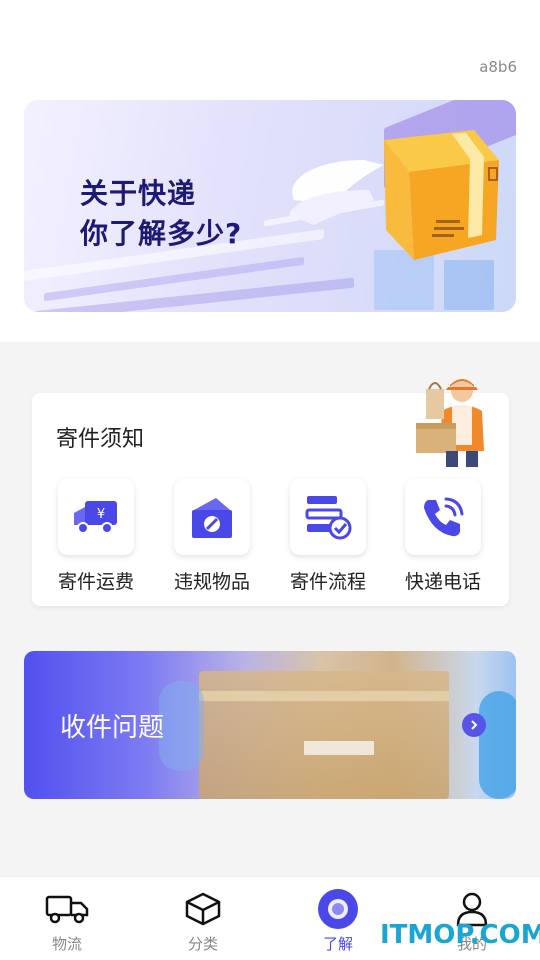 Image resolution: width=540 pixels, height=960 pixels. Describe the element at coordinates (394, 195) in the screenshot. I see `winged-parcel-icon` at that location.